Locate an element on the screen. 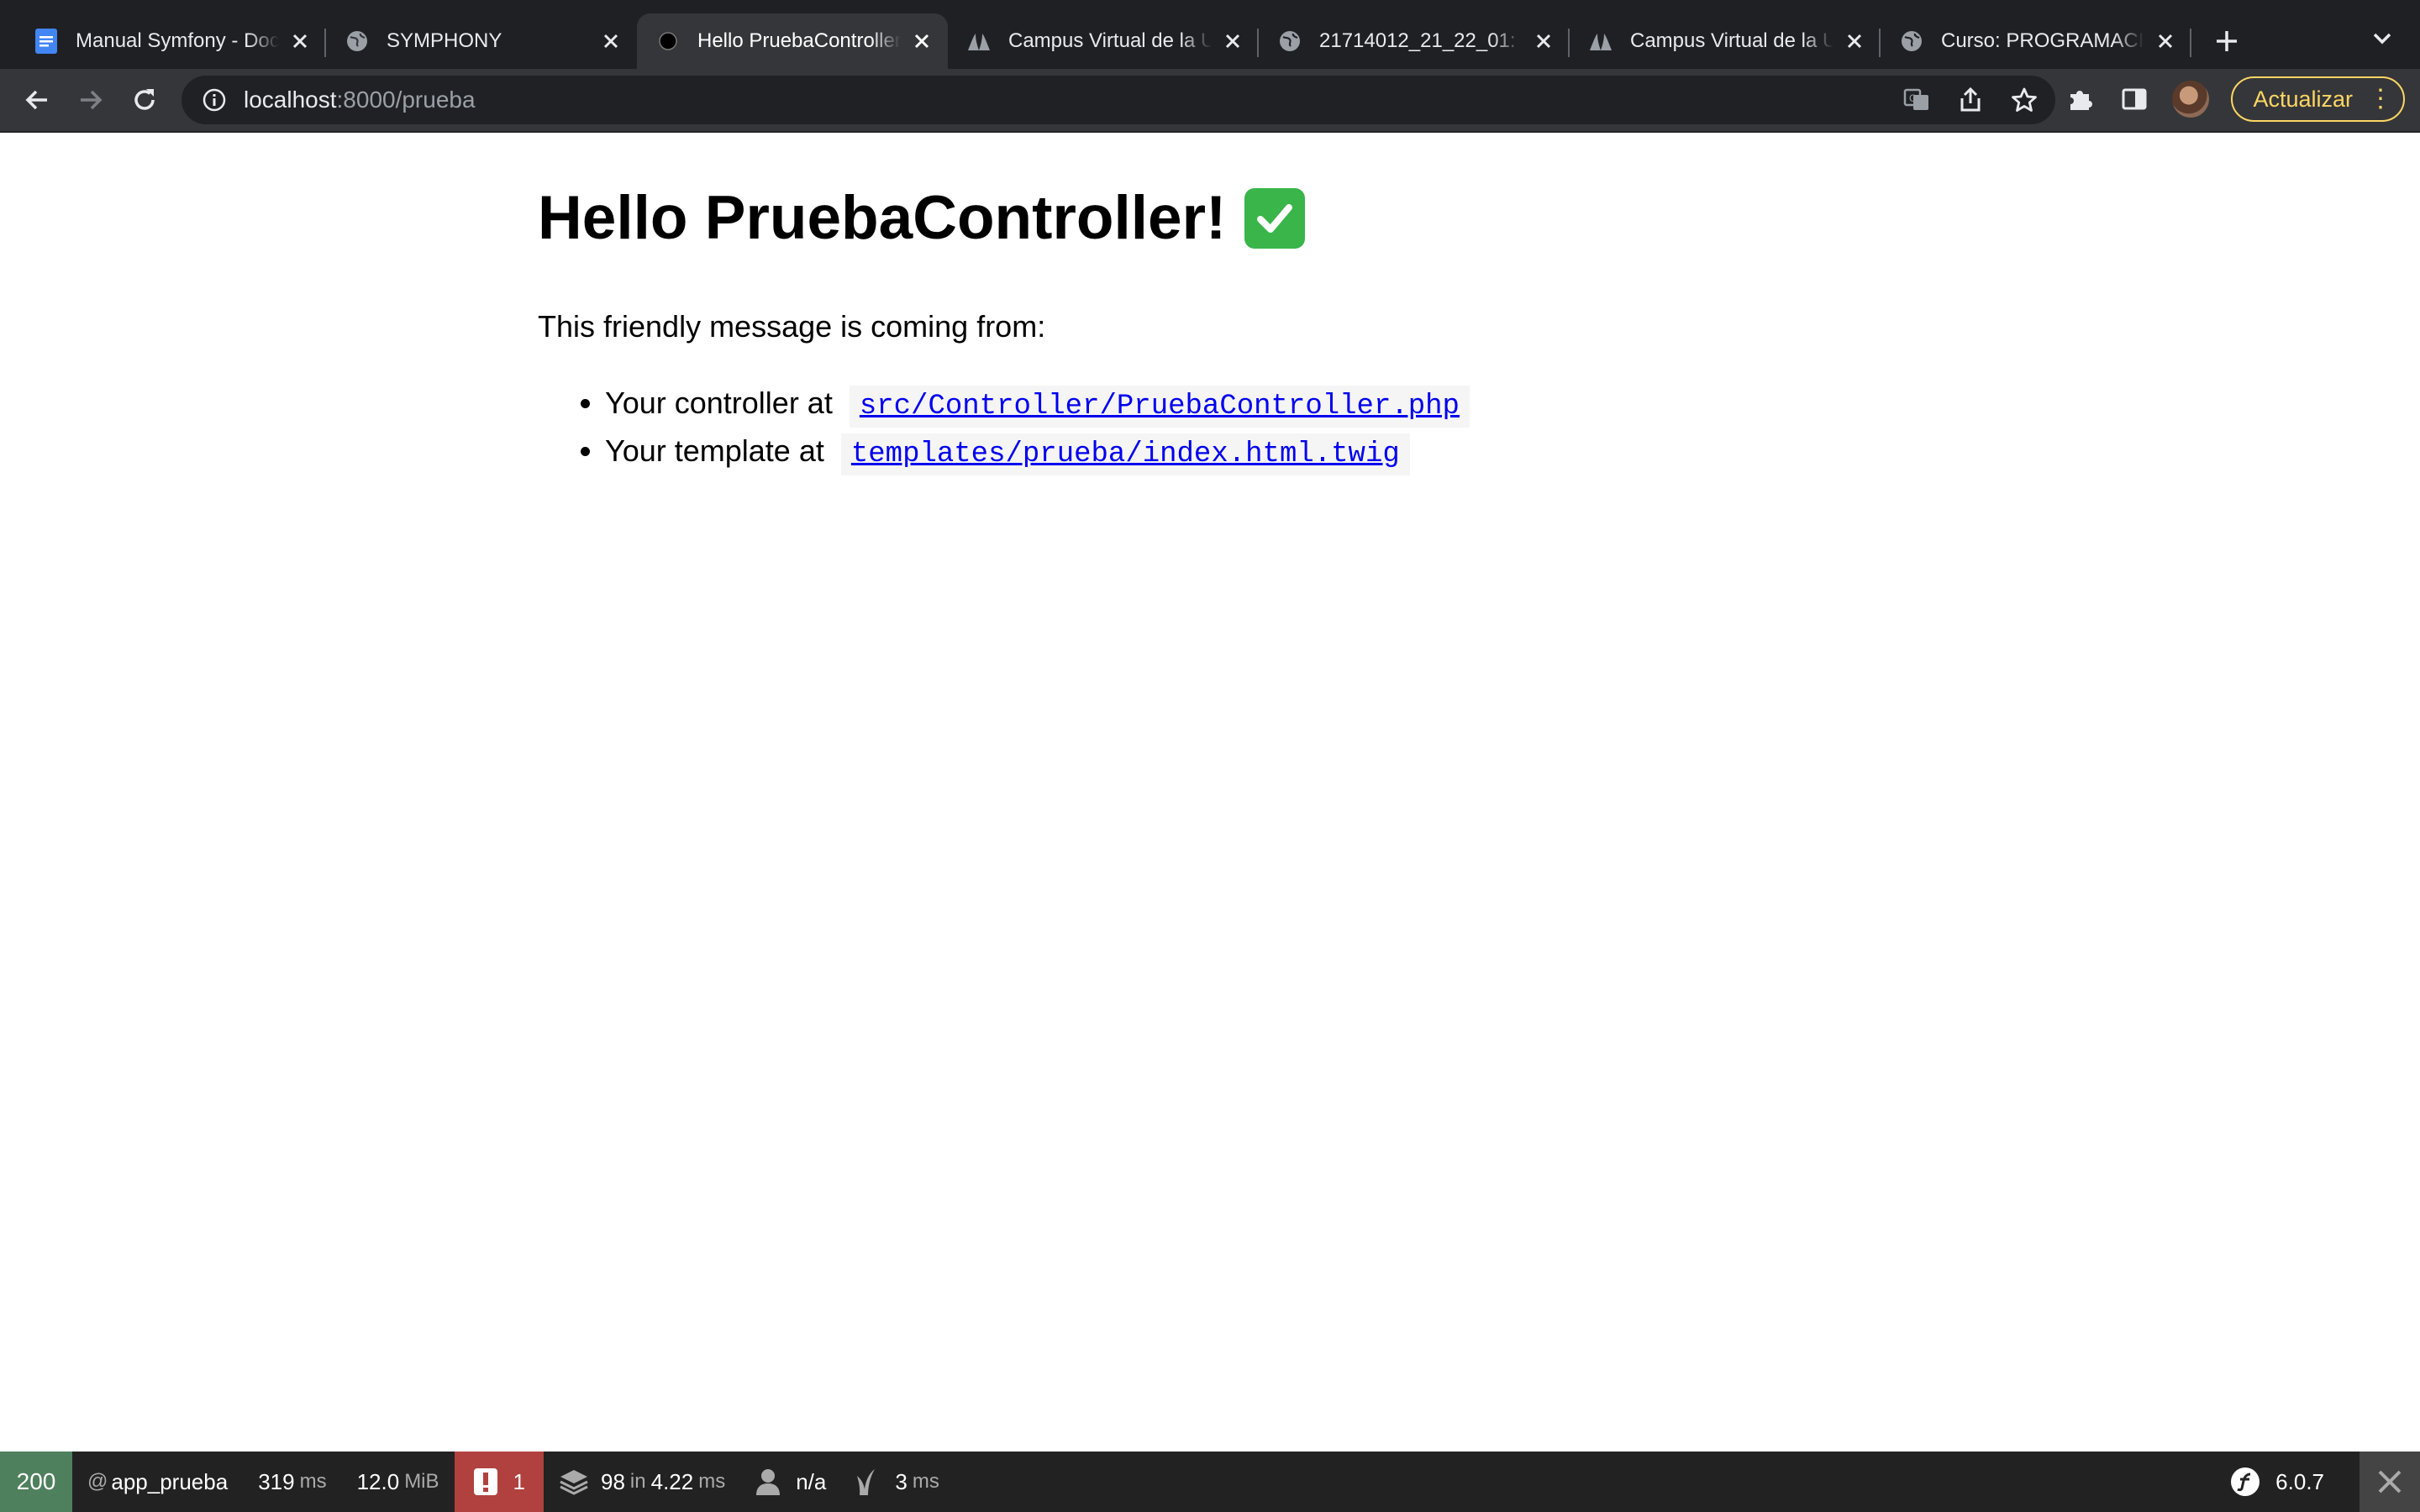 The width and height of the screenshot is (2420, 1512). twig-in-label: in is located at coordinates (637, 1481).